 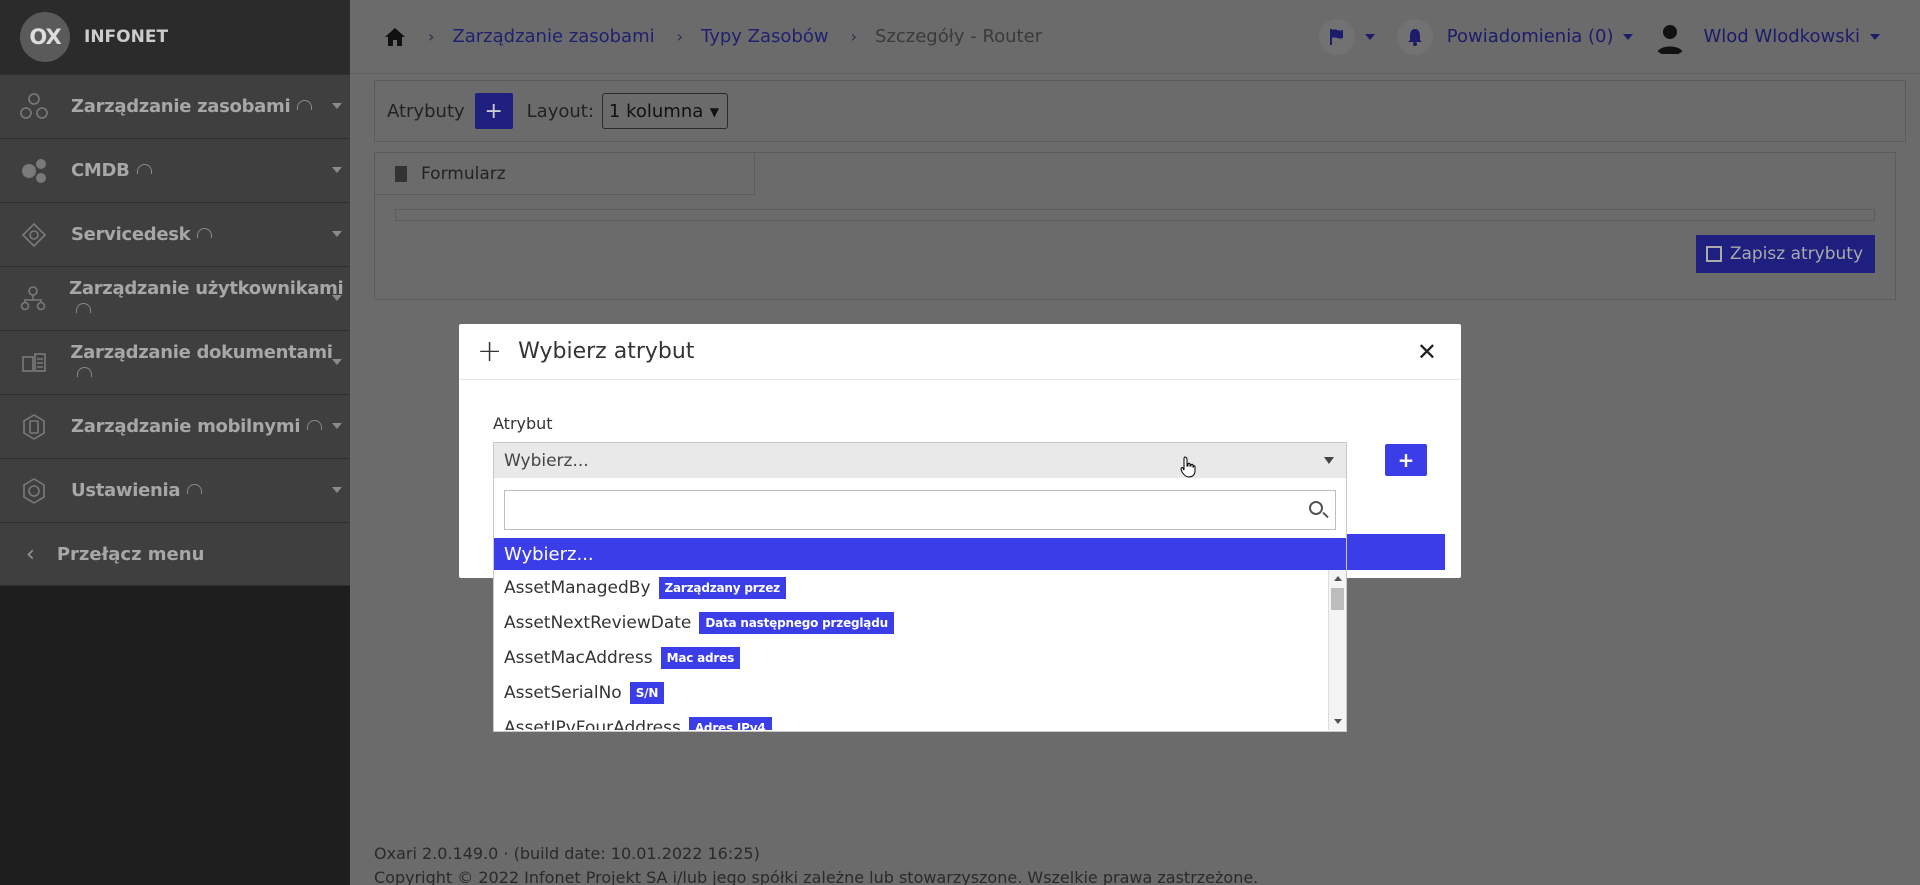 I want to click on topbar-right: Powiadomienia (0) Wlod Wlodkowski, so click(x=1599, y=36).